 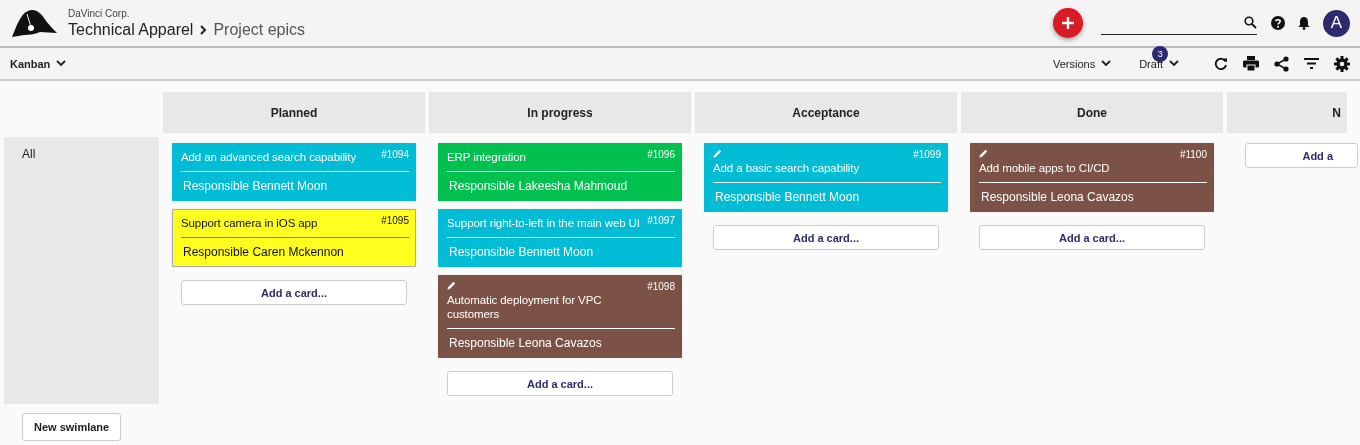 I want to click on search-icon, so click(x=1250, y=22).